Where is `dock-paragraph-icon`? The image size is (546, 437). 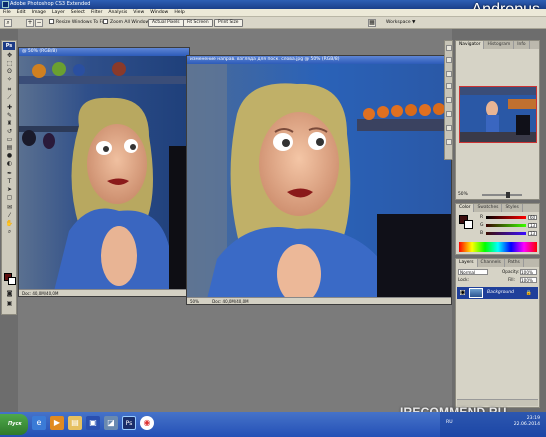 dock-paragraph-icon is located at coordinates (449, 128).